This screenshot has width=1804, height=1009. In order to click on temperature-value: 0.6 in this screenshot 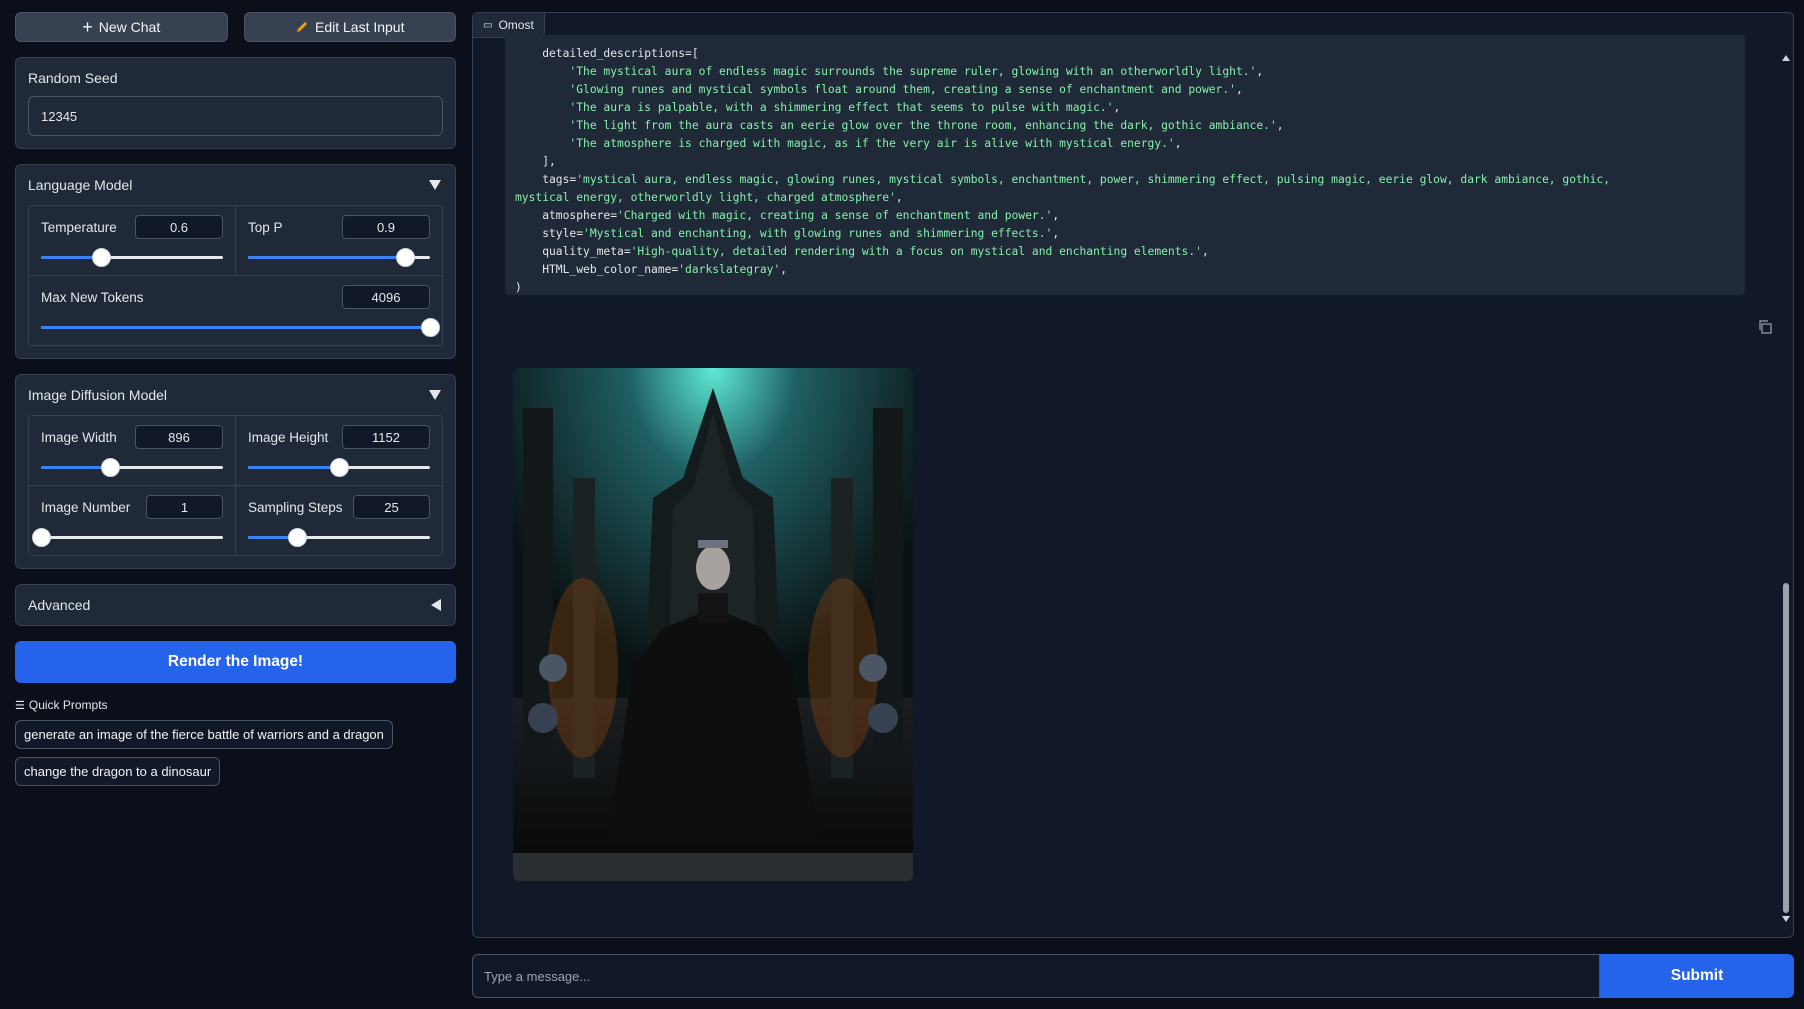, I will do `click(179, 227)`.